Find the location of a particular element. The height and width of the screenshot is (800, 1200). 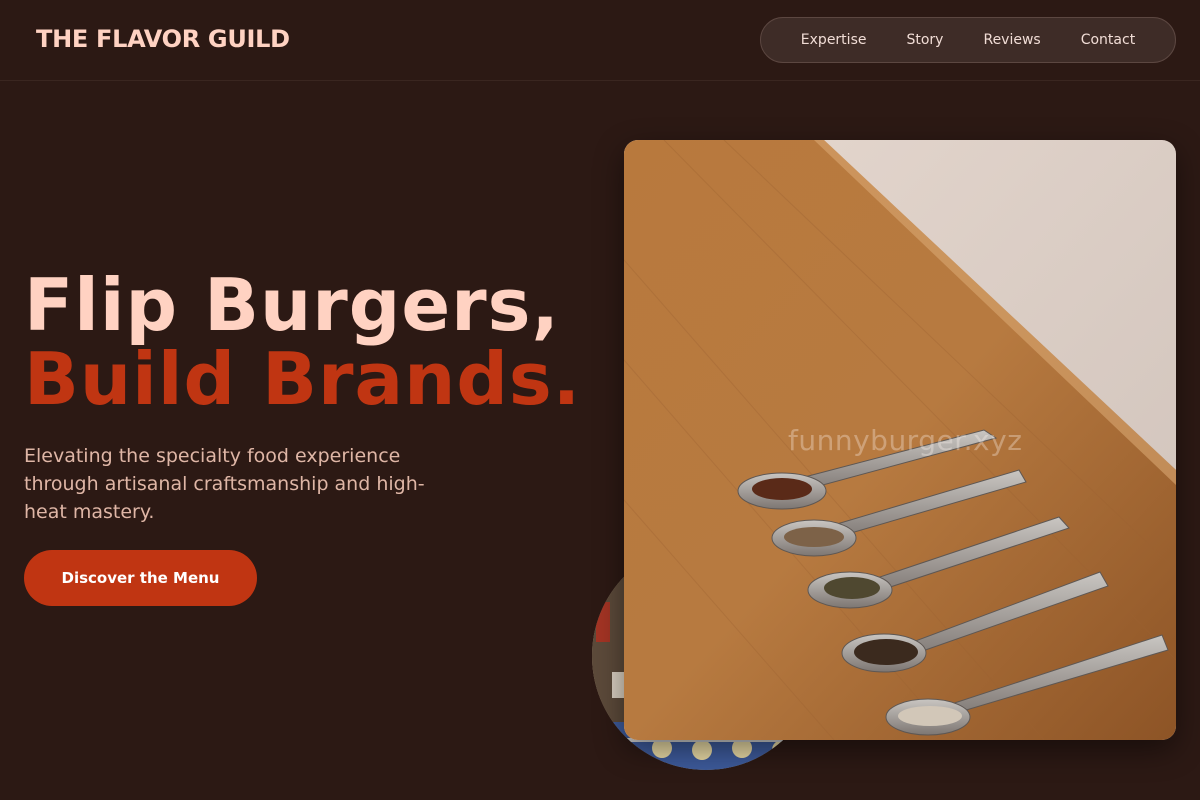

nav-bar: Expertise Story Reviews Contact is located at coordinates (968, 40).